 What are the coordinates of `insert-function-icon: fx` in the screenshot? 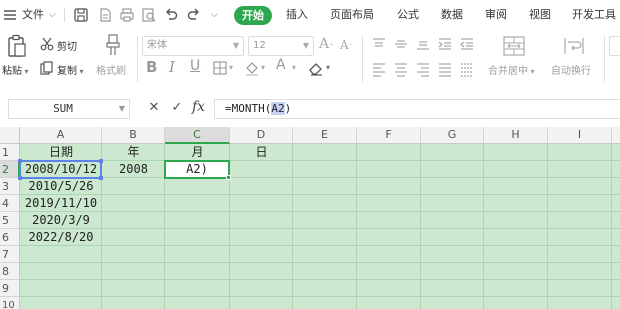 It's located at (198, 107).